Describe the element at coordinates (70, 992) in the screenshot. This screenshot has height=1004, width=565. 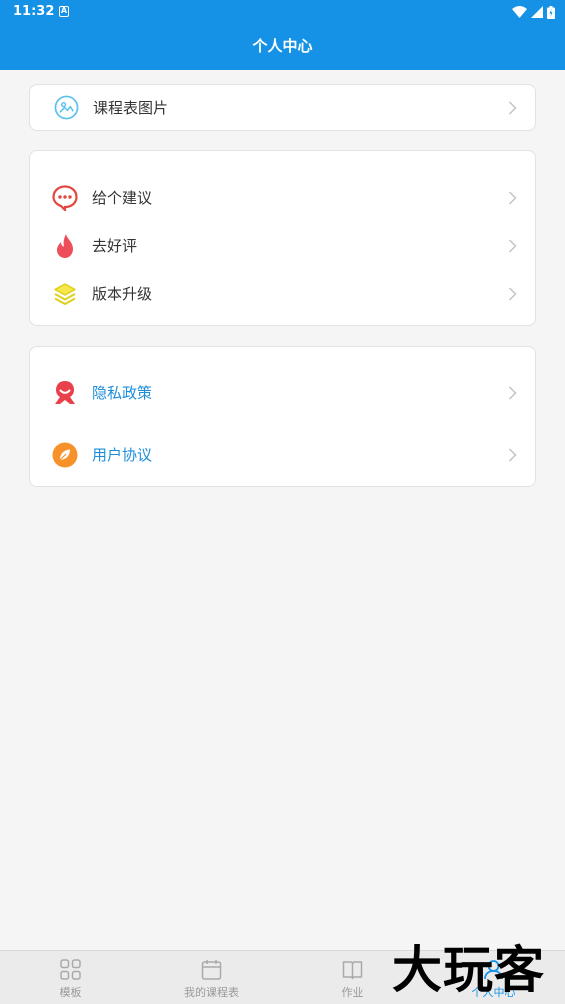
I see `tab-label: 模板` at that location.